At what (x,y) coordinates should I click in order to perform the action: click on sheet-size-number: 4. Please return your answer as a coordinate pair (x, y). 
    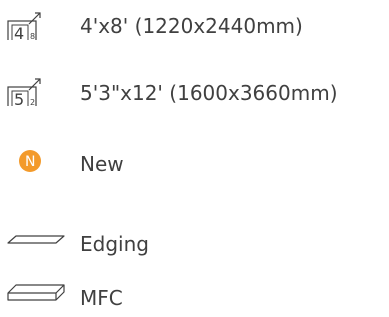
    Looking at the image, I should click on (19, 32).